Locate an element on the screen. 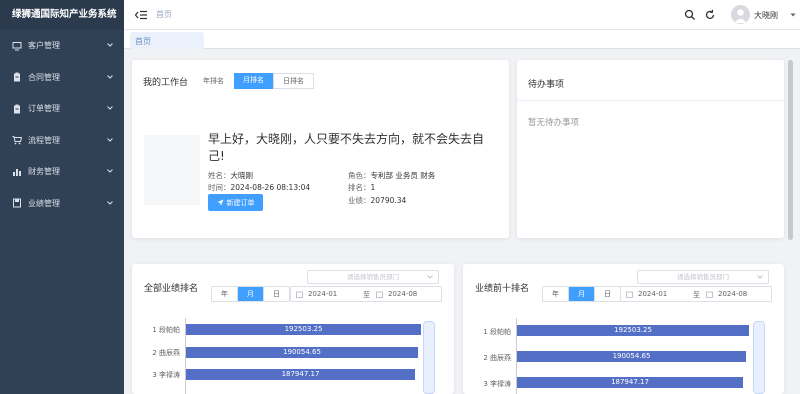 Image resolution: width=800 pixels, height=394 pixels. sidebar-item-label: 业绩管理 is located at coordinates (44, 203).